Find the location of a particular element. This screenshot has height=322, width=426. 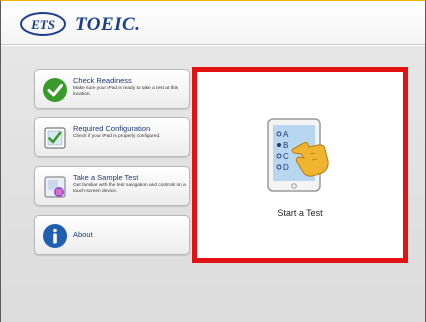

logo-mark: ETS is located at coordinates (42, 24).